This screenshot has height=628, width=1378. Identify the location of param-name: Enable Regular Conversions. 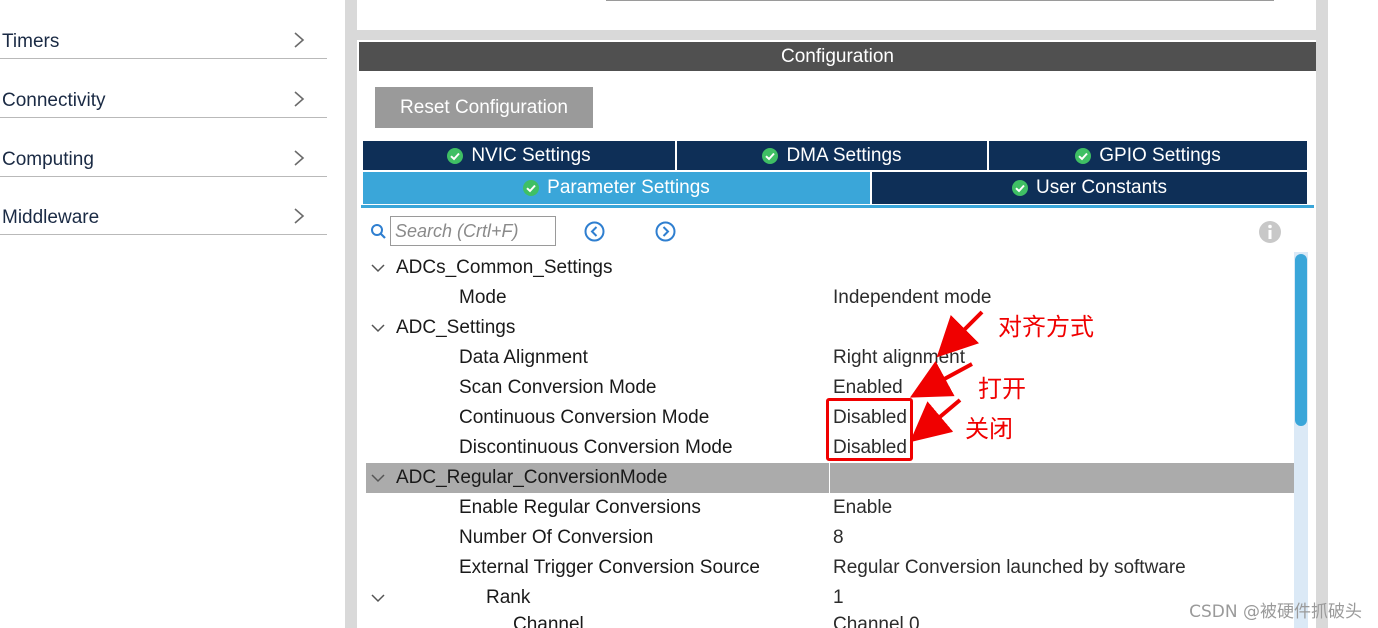
(580, 507).